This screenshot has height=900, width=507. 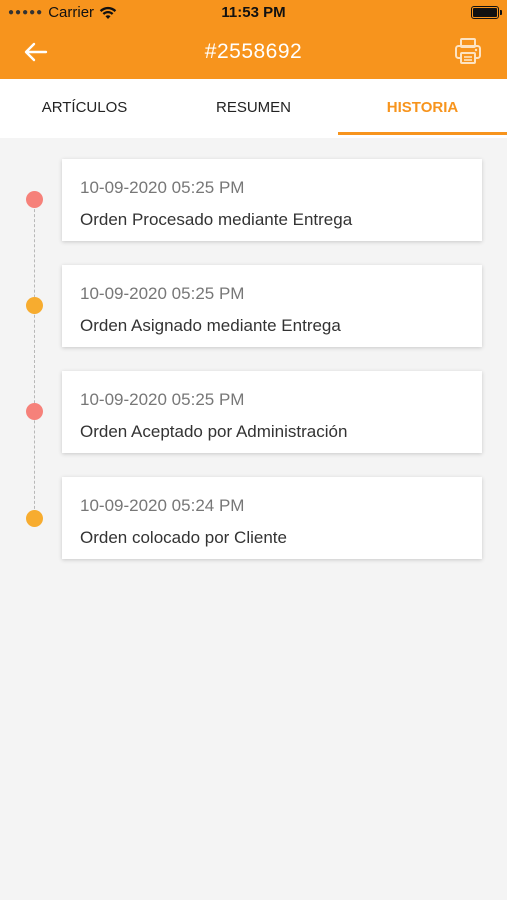 What do you see at coordinates (253, 51) in the screenshot?
I see `order-number-title: #2558692` at bounding box center [253, 51].